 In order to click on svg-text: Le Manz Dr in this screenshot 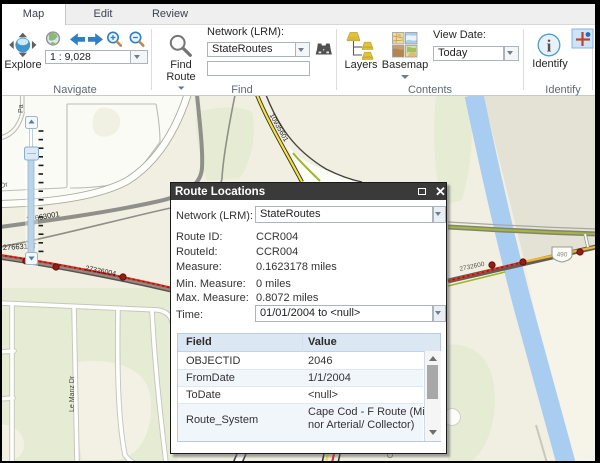, I will do `click(72, 393)`.